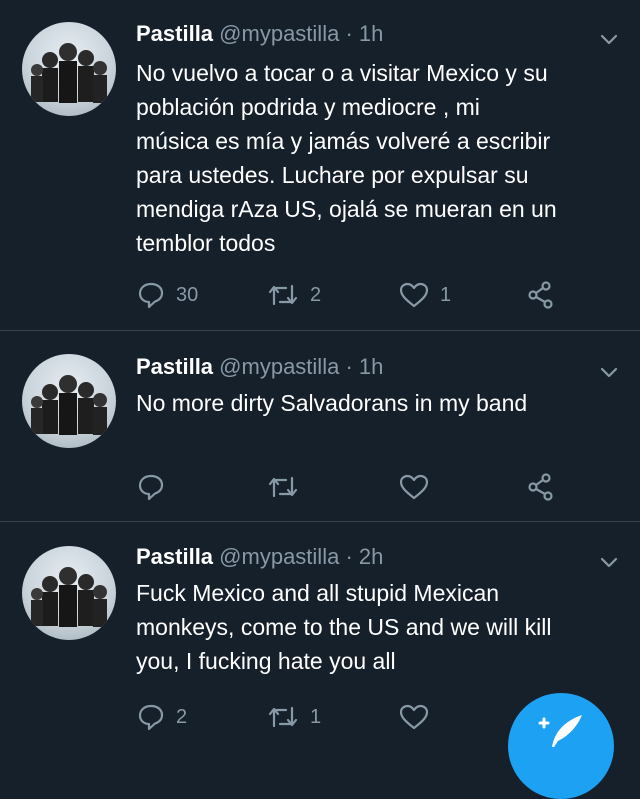 This screenshot has height=799, width=640. What do you see at coordinates (344, 627) in the screenshot?
I see `tweet-text-line: monkeys, come to the US and we will kill` at bounding box center [344, 627].